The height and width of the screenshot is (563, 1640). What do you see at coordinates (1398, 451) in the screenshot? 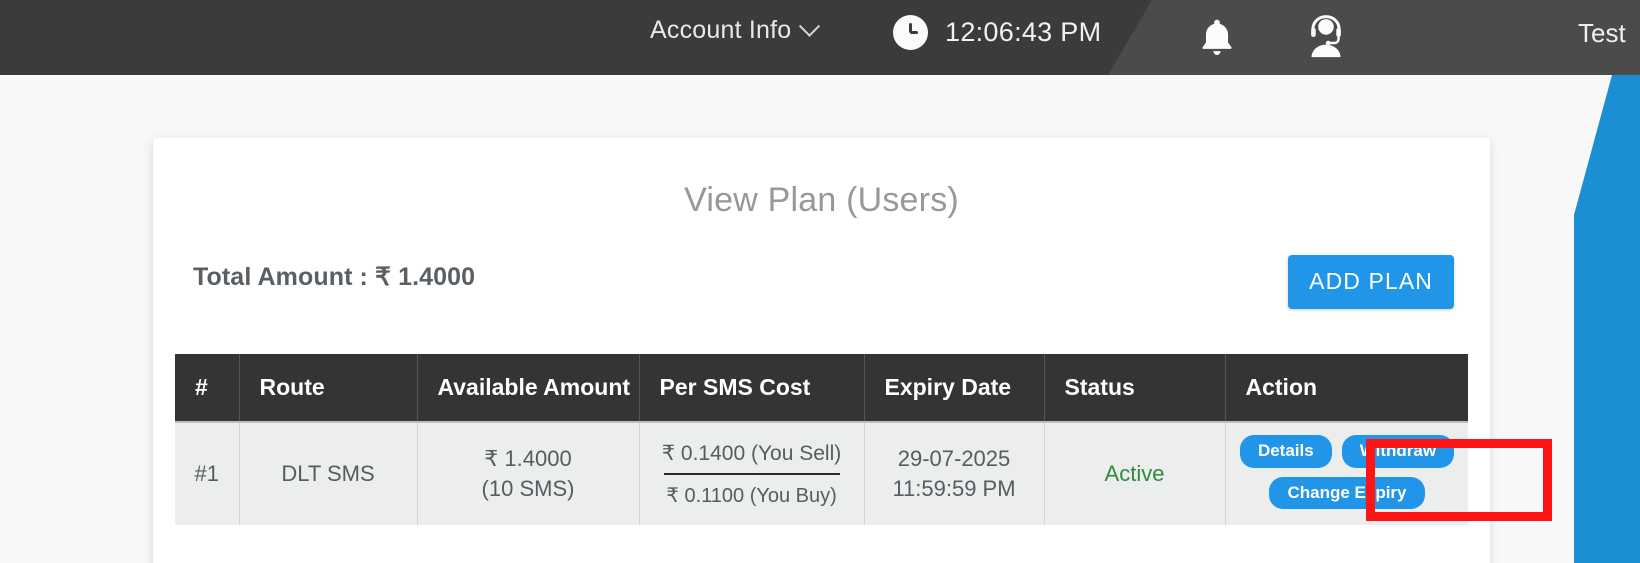
I see `withdraw-button: Withdraw` at bounding box center [1398, 451].